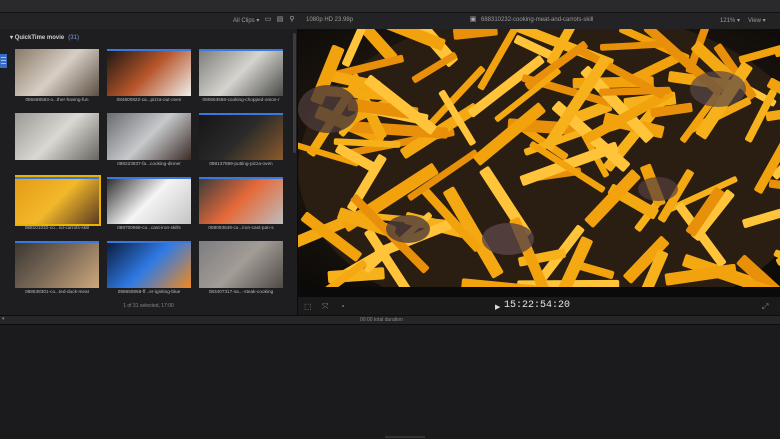 This screenshot has width=780, height=439. I want to click on clip-thumbnail: 088650868-ff...er-igniting-blue, so click(149, 271).